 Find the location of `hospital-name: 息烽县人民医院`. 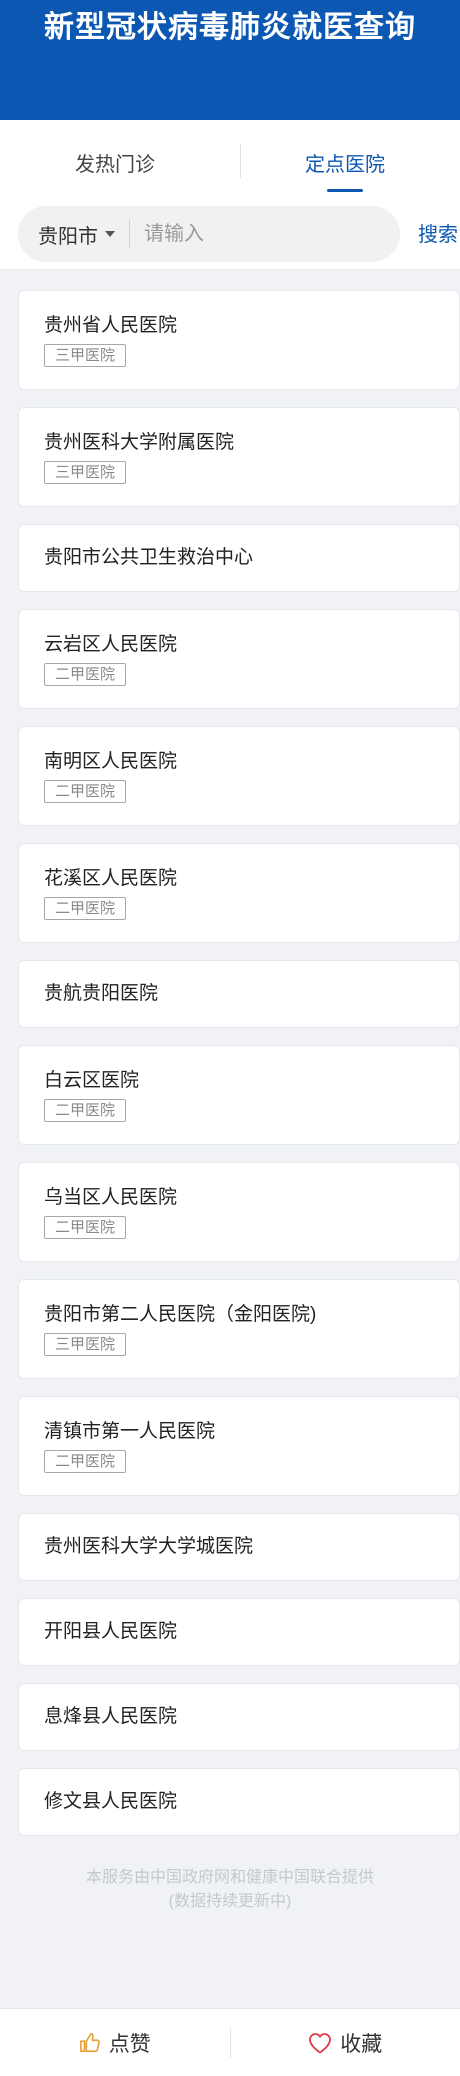

hospital-name: 息烽县人民医院 is located at coordinates (111, 1716).